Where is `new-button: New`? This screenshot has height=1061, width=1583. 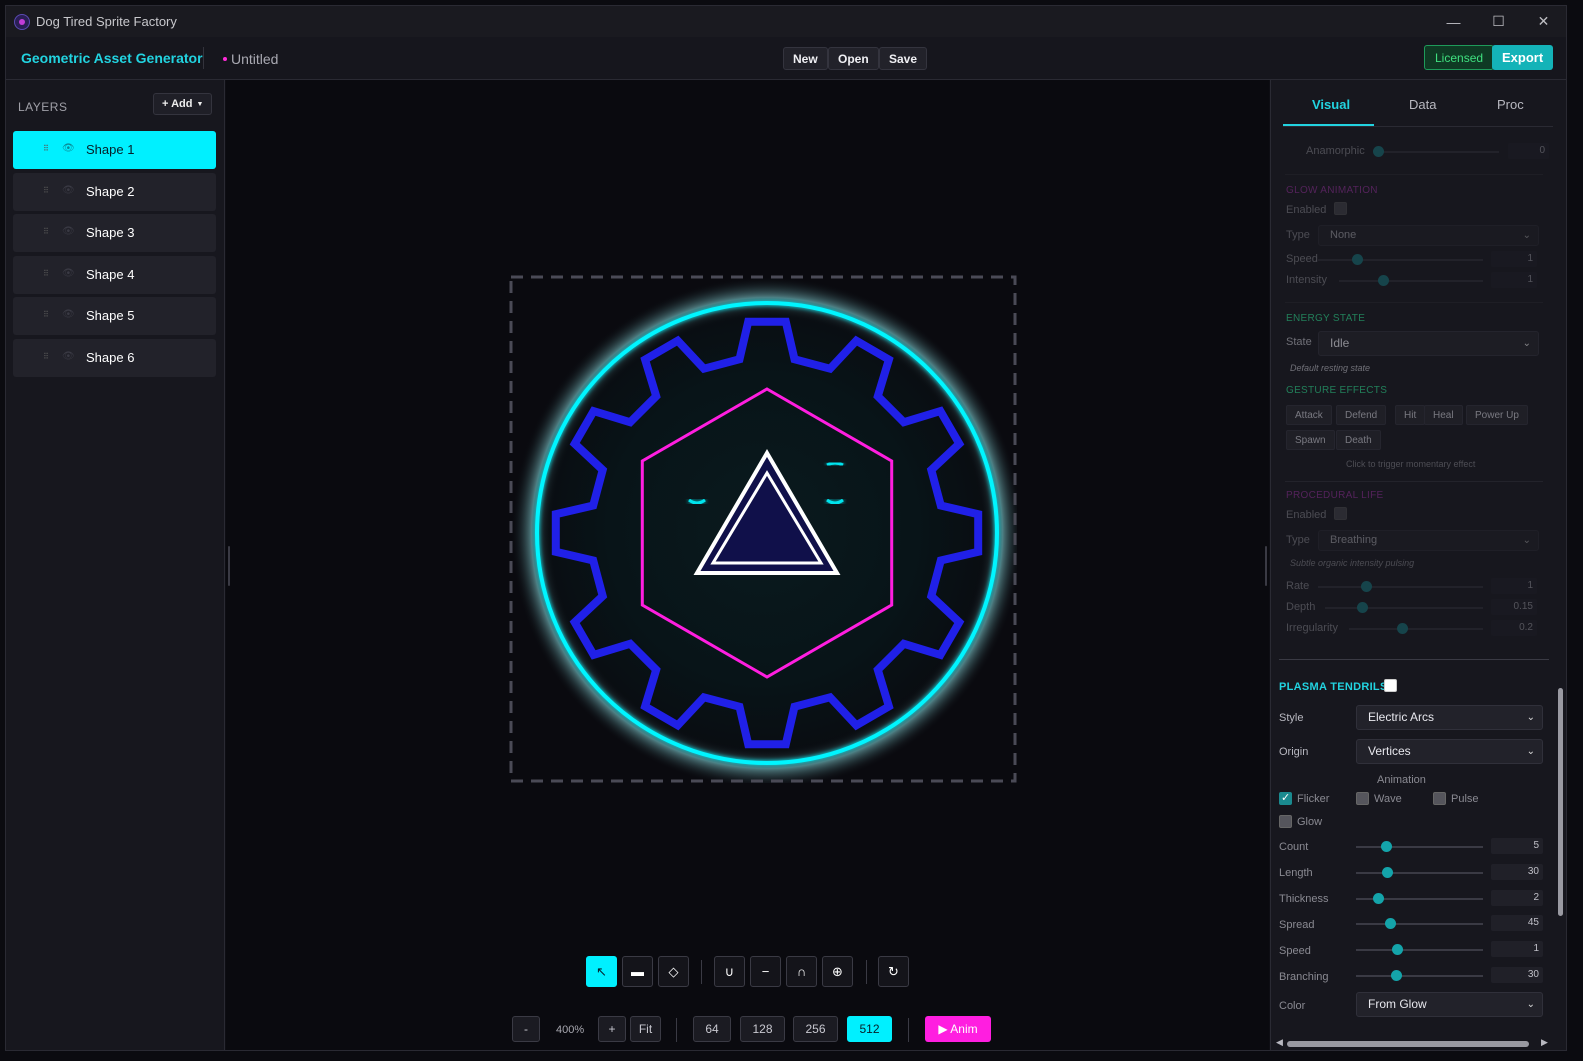
new-button: New is located at coordinates (805, 58).